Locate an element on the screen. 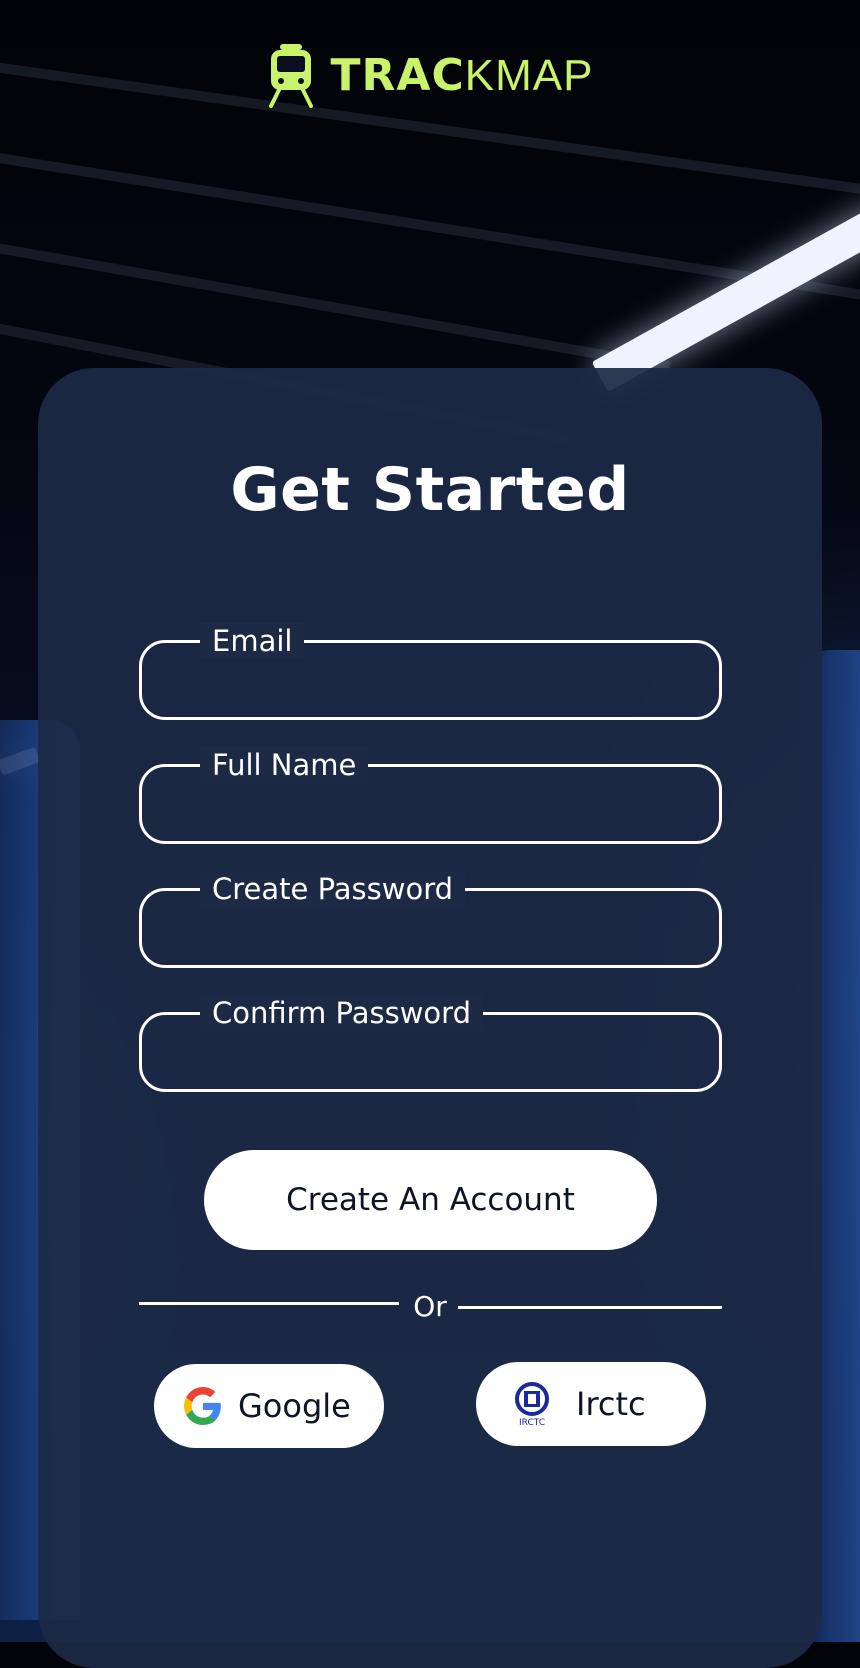 Image resolution: width=860 pixels, height=1668 pixels. divider-left is located at coordinates (269, 1303).